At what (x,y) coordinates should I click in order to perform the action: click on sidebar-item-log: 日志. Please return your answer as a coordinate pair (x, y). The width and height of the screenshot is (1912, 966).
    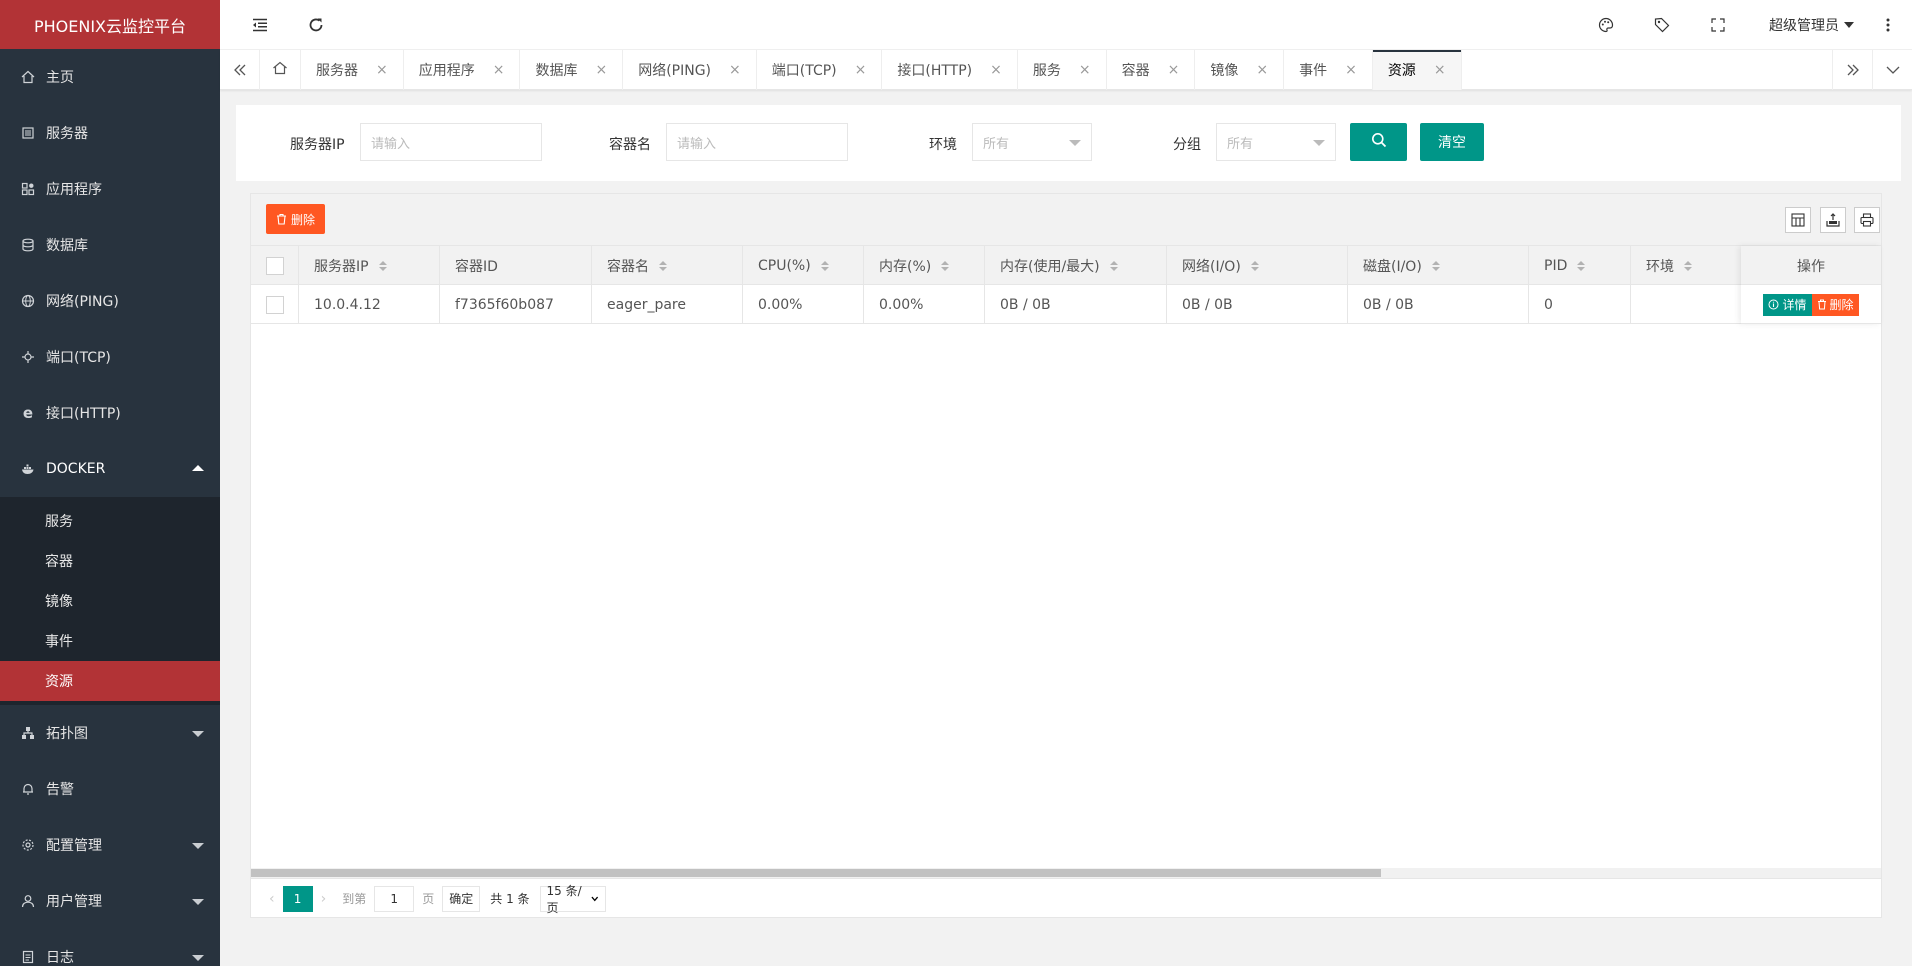
    Looking at the image, I should click on (110, 947).